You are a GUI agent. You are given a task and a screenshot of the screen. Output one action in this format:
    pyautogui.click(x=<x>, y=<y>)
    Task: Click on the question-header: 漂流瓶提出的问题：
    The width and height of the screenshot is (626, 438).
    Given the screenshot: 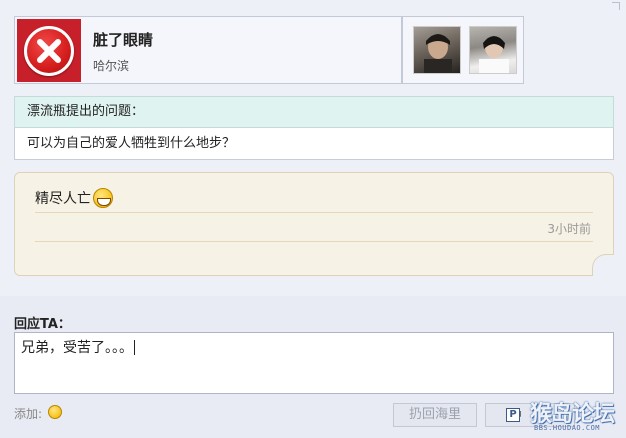 What is the action you would take?
    pyautogui.click(x=314, y=112)
    